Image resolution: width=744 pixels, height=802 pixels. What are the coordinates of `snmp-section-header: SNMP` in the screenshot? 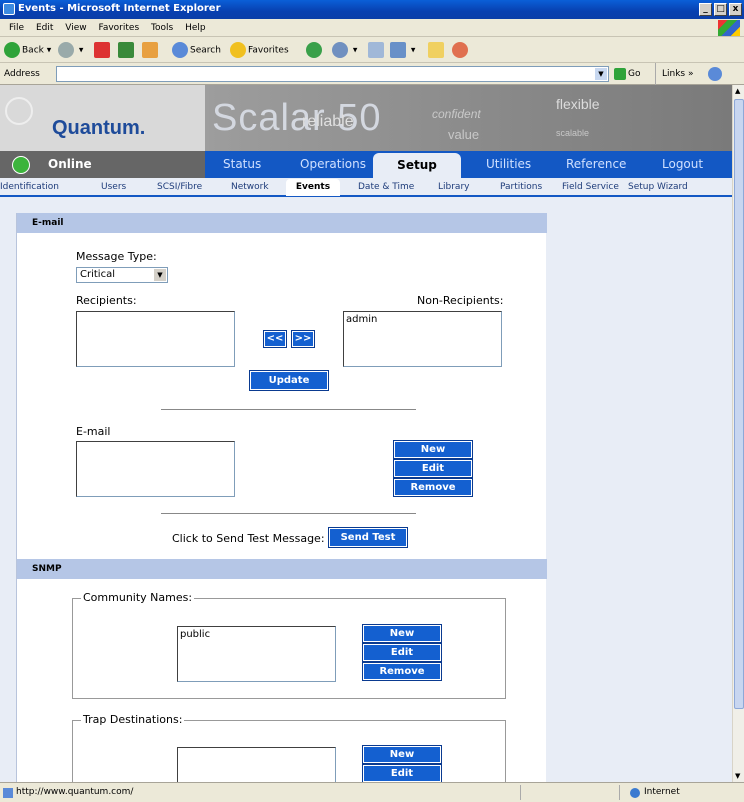 It's located at (282, 569).